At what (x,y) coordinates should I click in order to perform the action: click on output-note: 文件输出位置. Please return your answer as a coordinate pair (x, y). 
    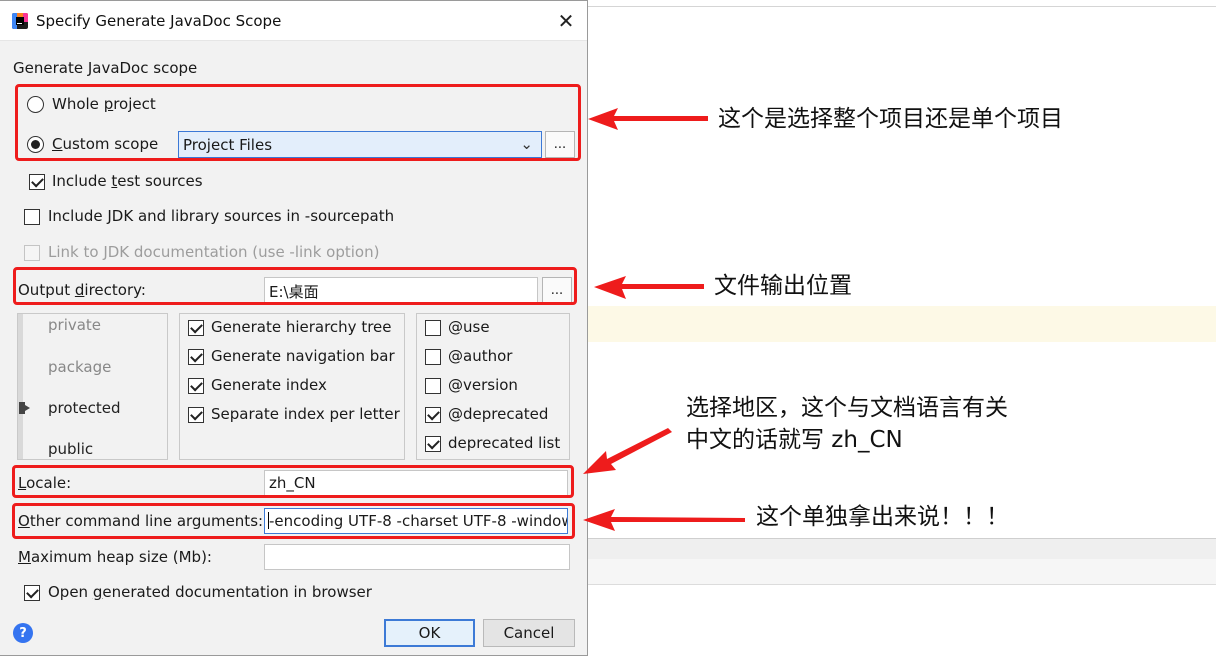
    Looking at the image, I should click on (783, 286).